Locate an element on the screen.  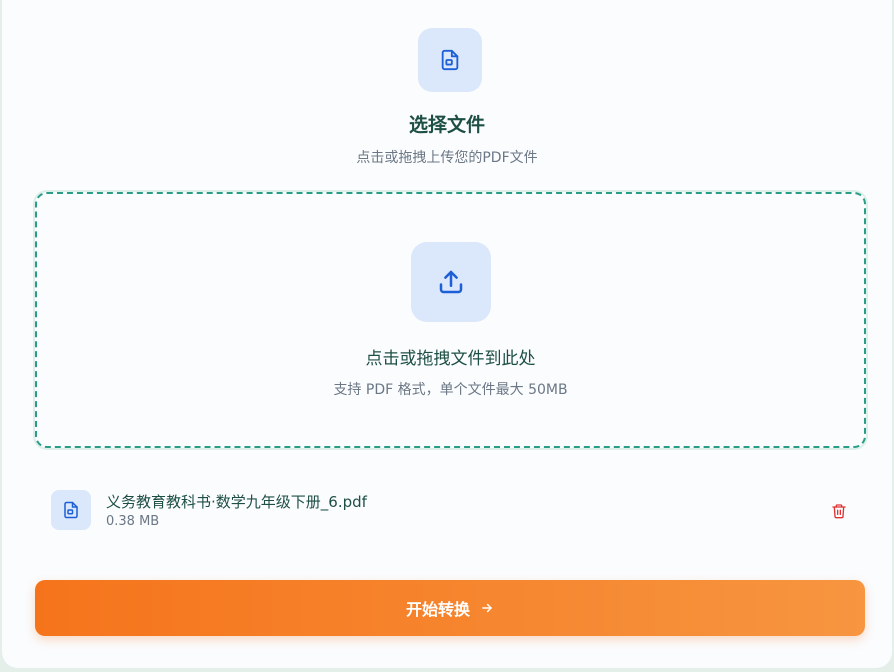
file-list-item: 义务教育教科书·数学九年级下册_6.pdf 0.38 MB is located at coordinates (450, 510).